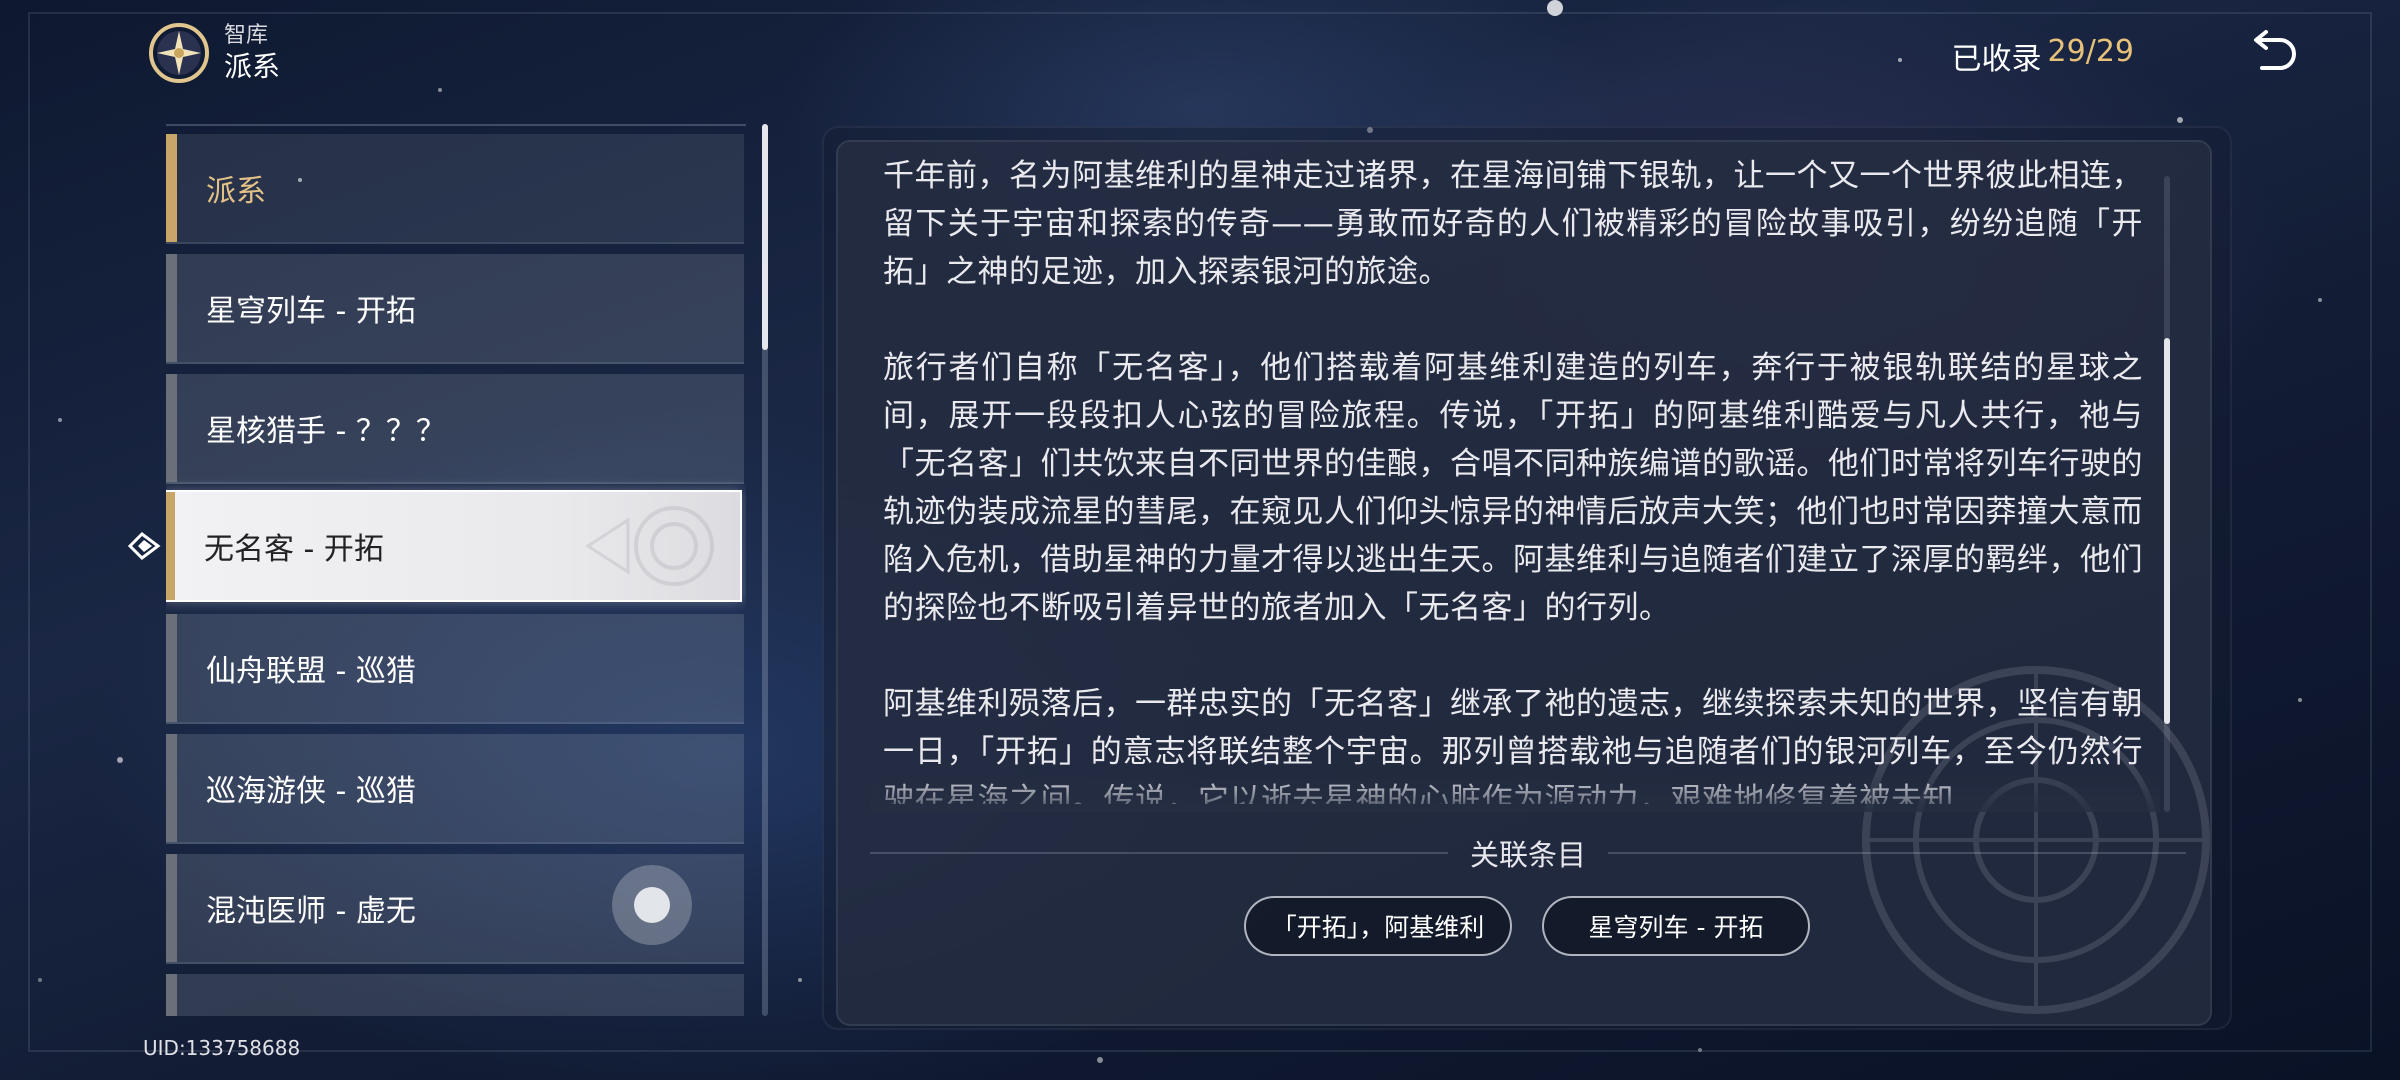 The image size is (2400, 1080). What do you see at coordinates (214, 53) in the screenshot?
I see `header-breadcrumb: 智库 派系` at bounding box center [214, 53].